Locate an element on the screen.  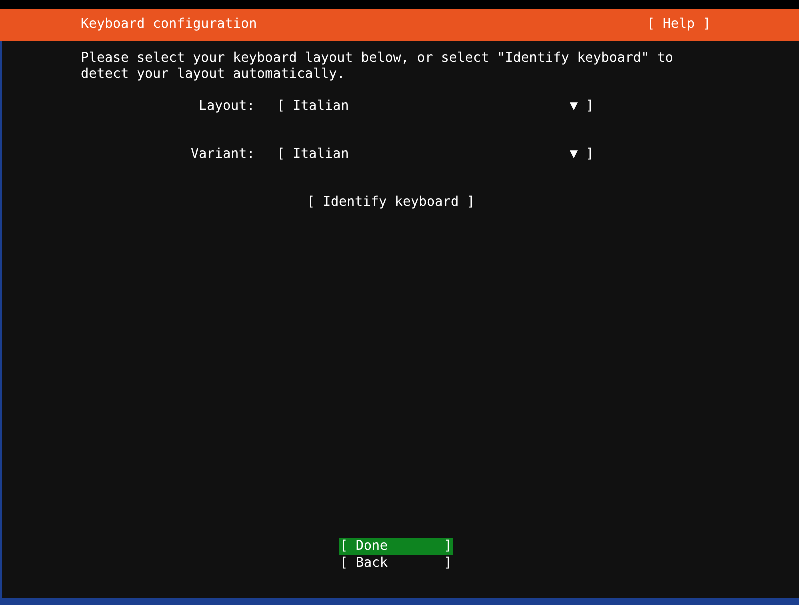
menu-button: [ Back ] is located at coordinates (396, 563).